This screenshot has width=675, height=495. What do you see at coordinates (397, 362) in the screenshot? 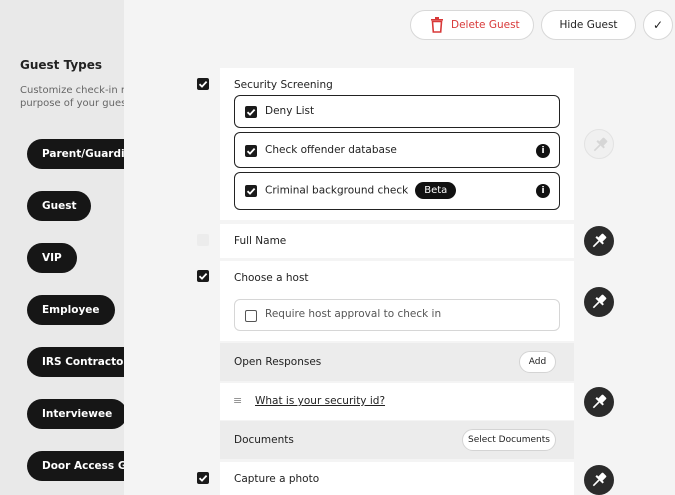
I see `open-responses-section: Open Responses Add` at bounding box center [397, 362].